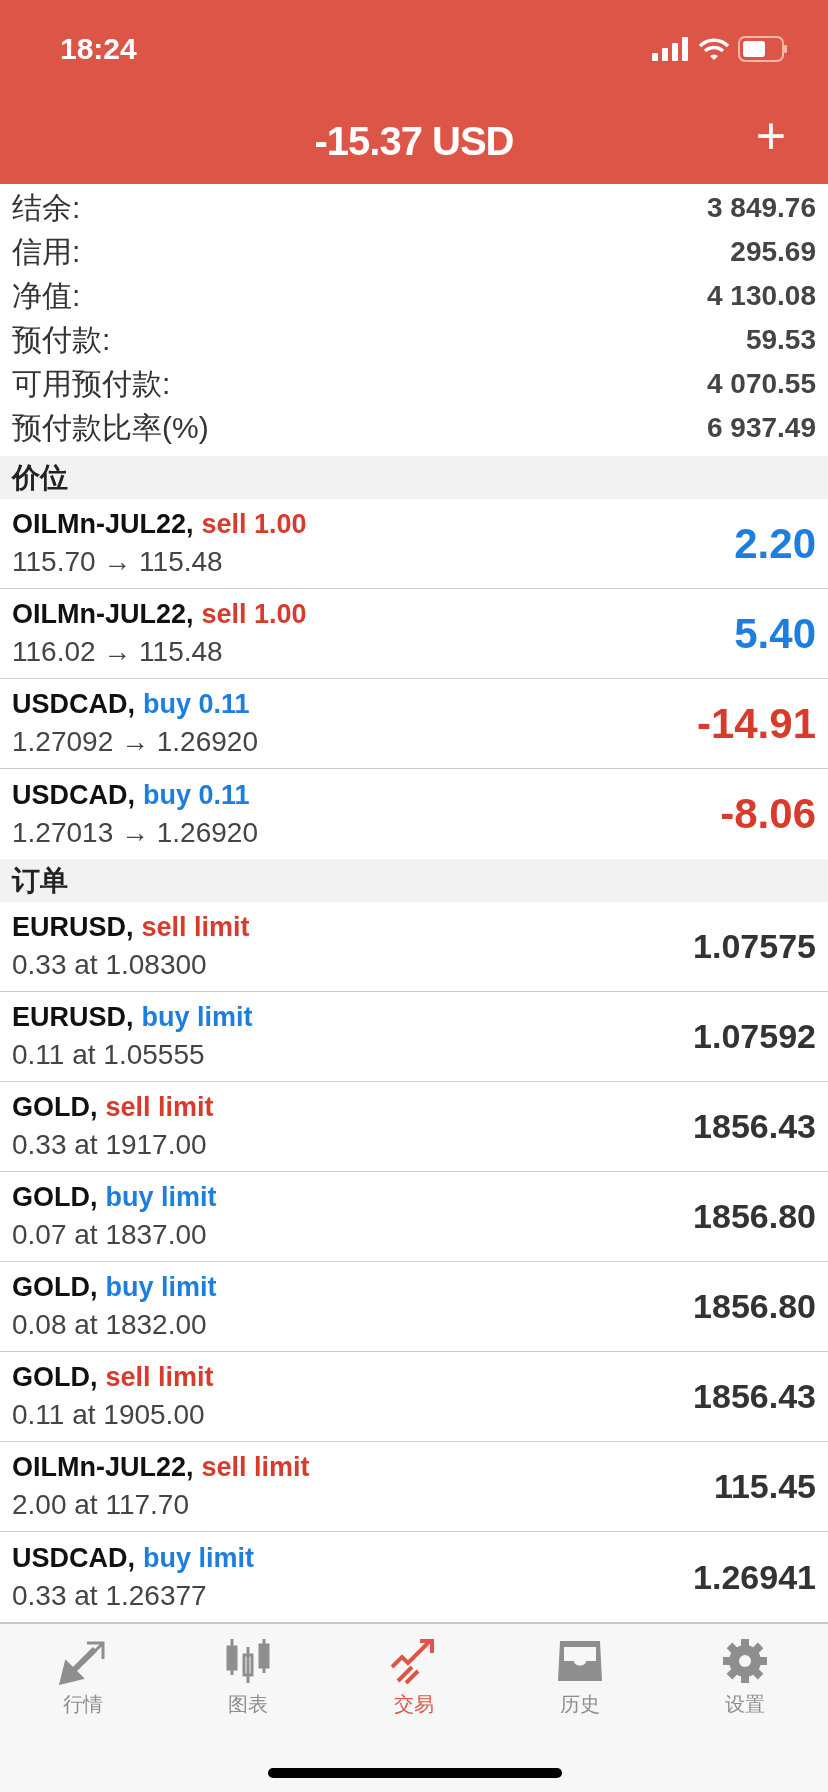 This screenshot has width=828, height=1792. What do you see at coordinates (761, 384) in the screenshot?
I see `summary-value: 4 070.55` at bounding box center [761, 384].